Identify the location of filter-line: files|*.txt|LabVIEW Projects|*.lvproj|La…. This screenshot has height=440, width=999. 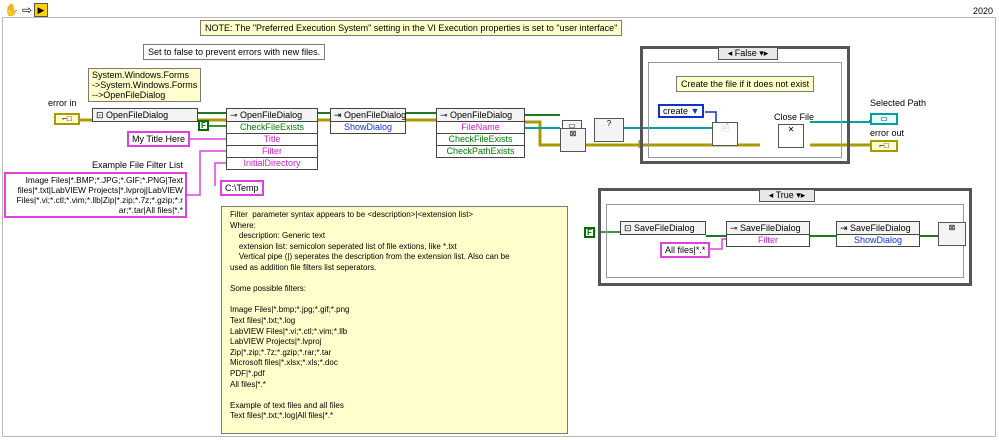
(100, 190).